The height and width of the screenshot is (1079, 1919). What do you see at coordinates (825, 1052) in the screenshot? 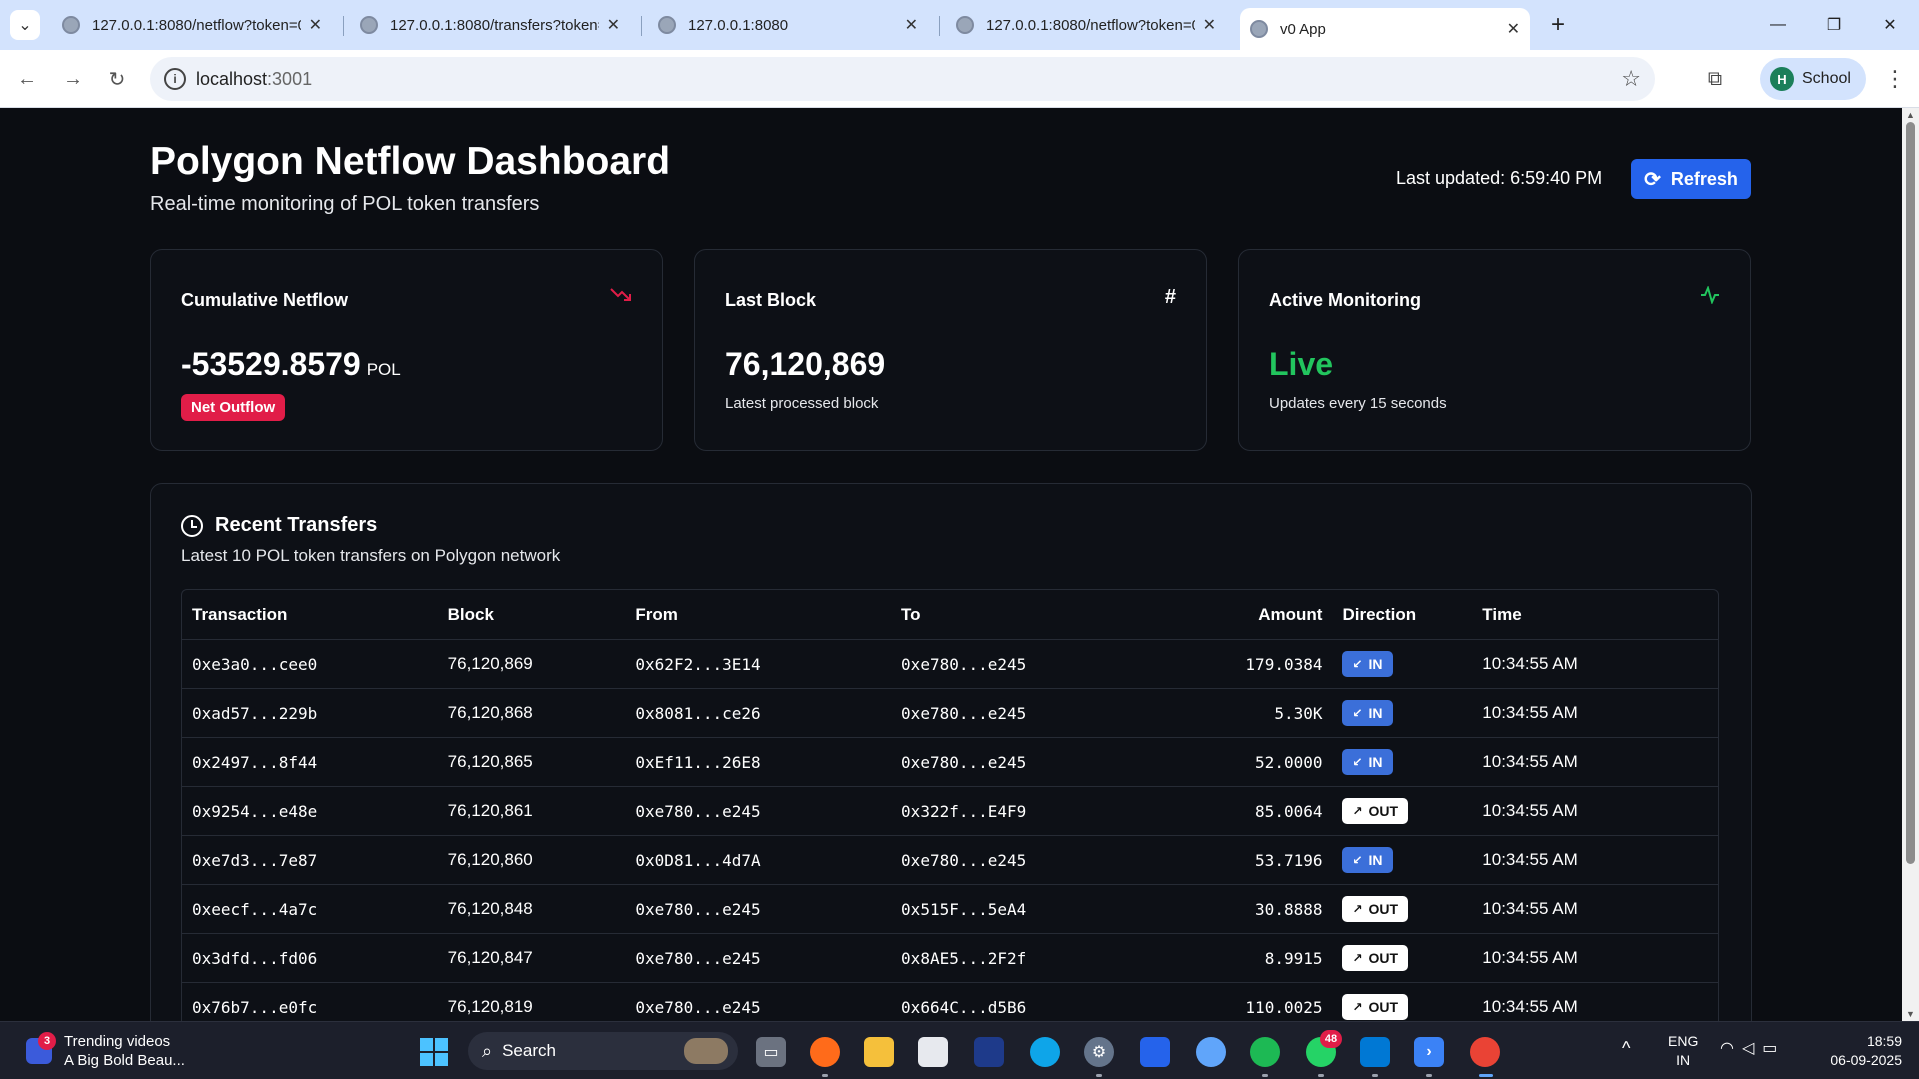
I see `firefox-icon` at bounding box center [825, 1052].